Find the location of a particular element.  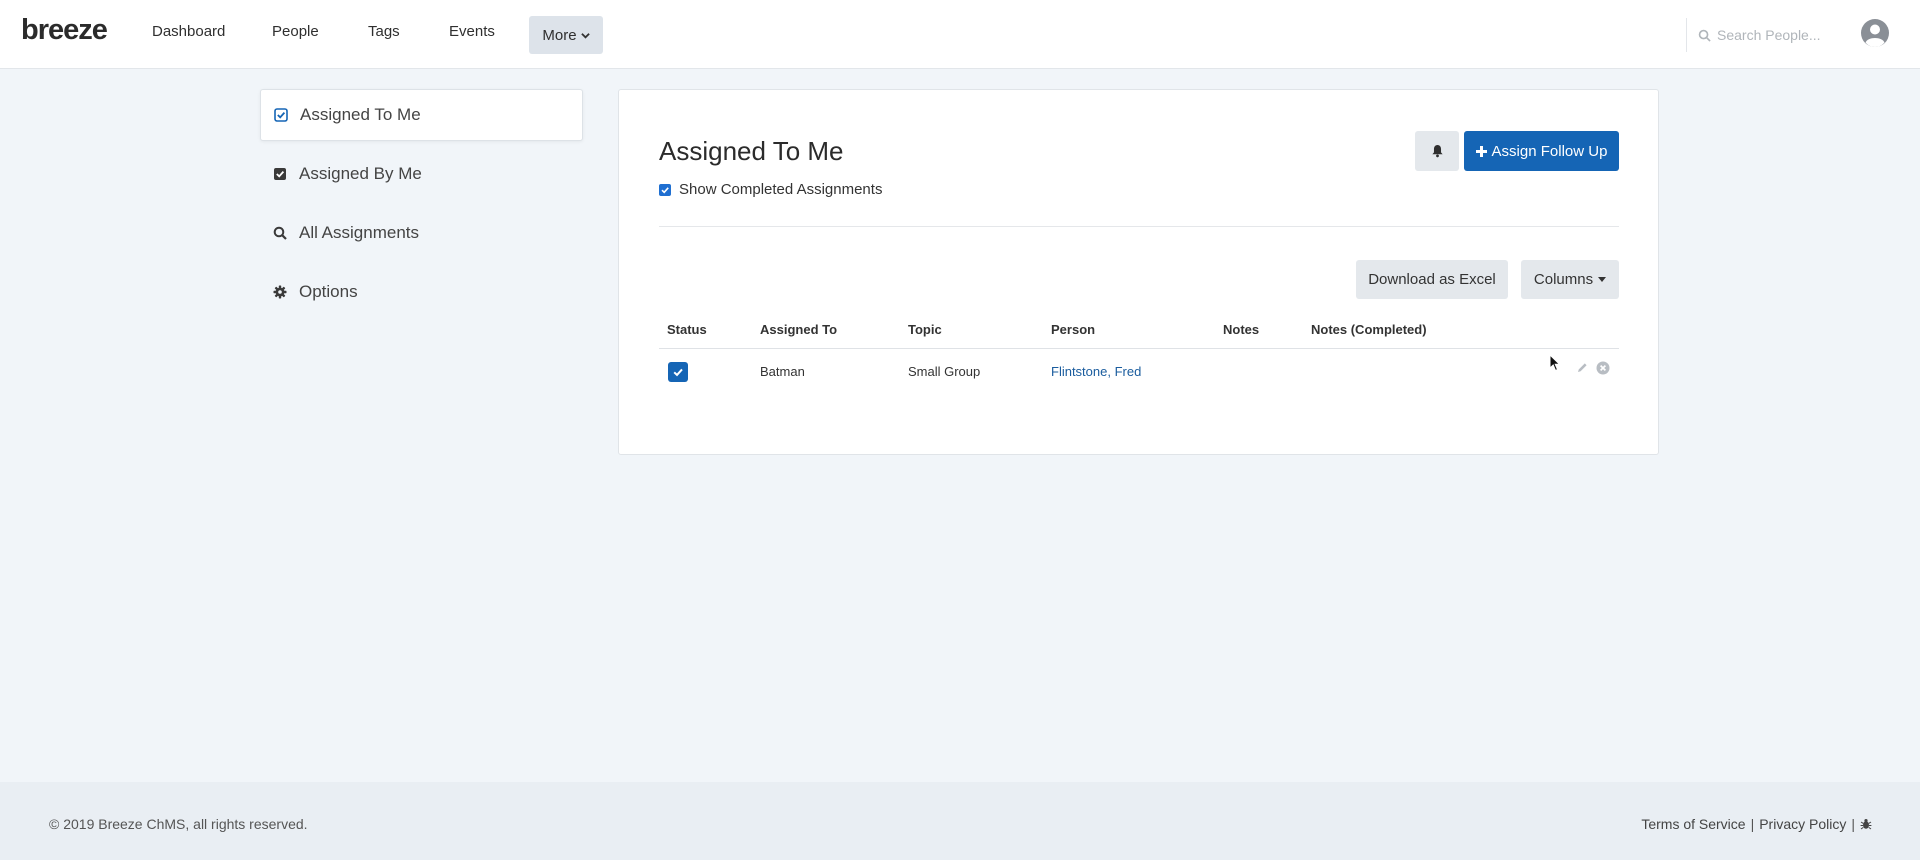

download-excel-button: Download as Excel is located at coordinates (1432, 279).